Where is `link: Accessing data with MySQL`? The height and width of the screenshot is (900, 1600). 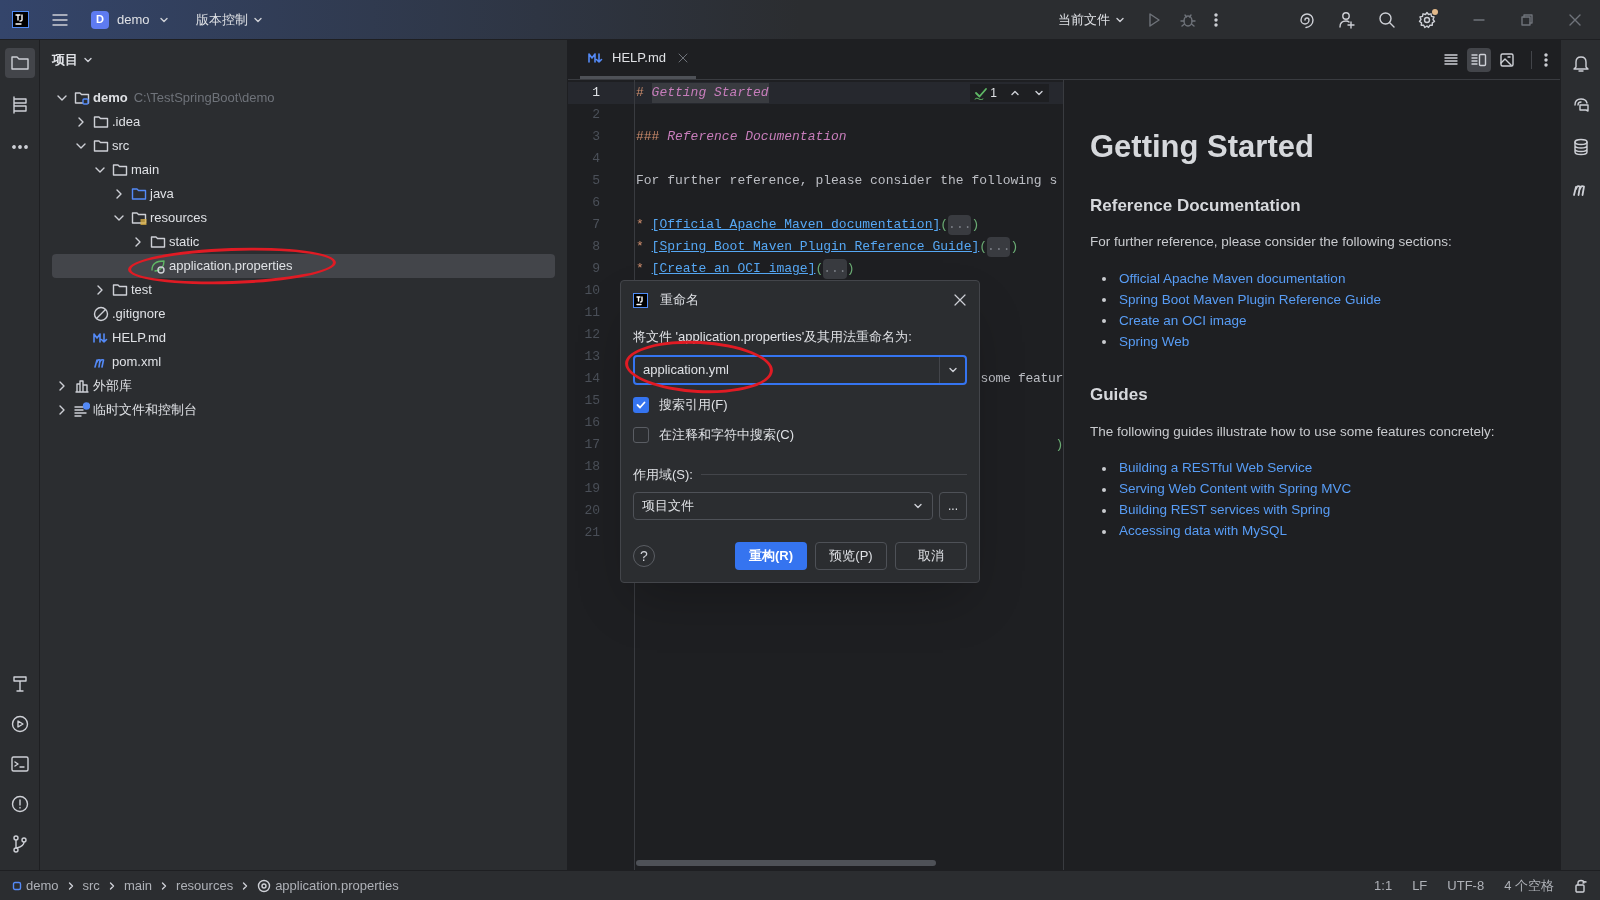
link: Accessing data with MySQL is located at coordinates (1203, 531).